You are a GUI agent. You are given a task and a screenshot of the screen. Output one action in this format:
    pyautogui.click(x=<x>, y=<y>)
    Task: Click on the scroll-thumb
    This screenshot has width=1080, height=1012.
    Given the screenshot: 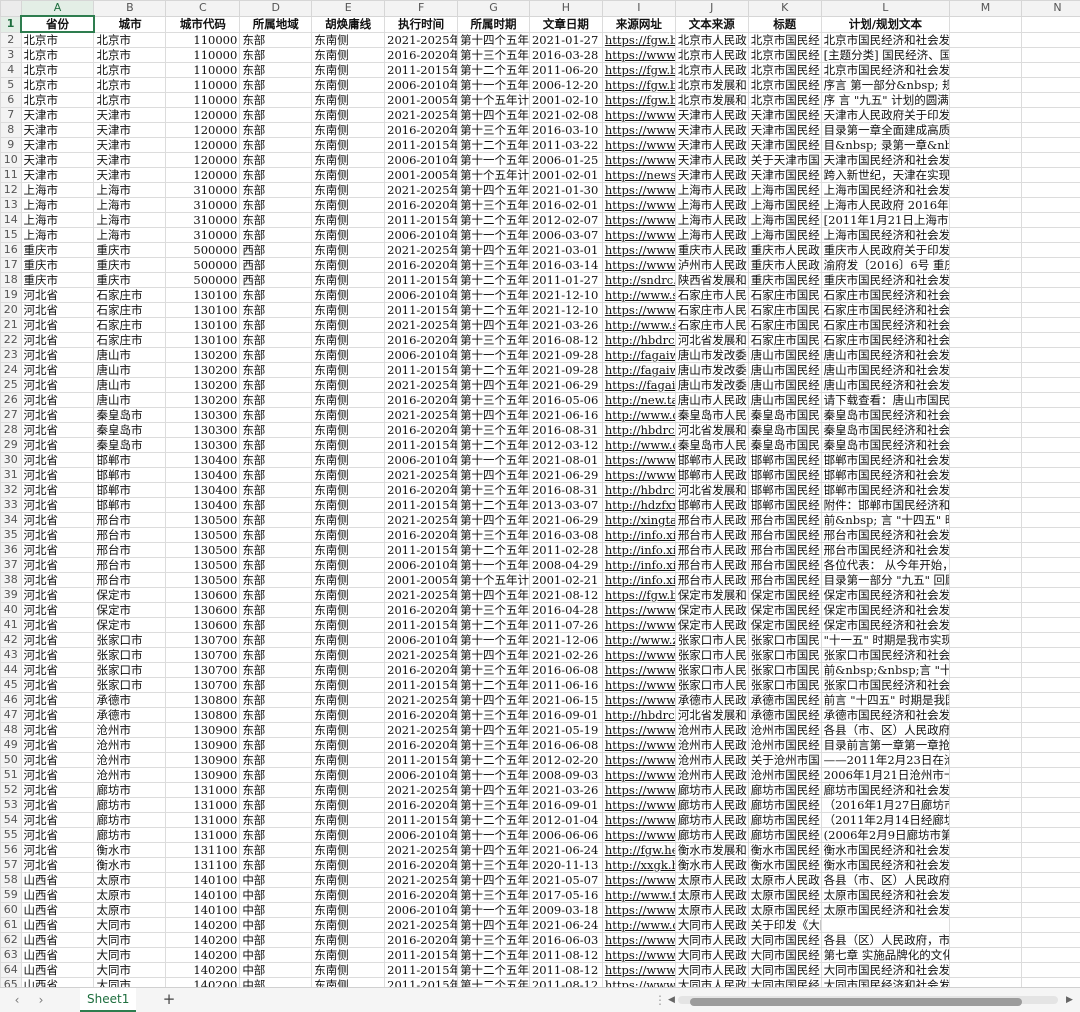 What is the action you would take?
    pyautogui.click(x=856, y=1002)
    